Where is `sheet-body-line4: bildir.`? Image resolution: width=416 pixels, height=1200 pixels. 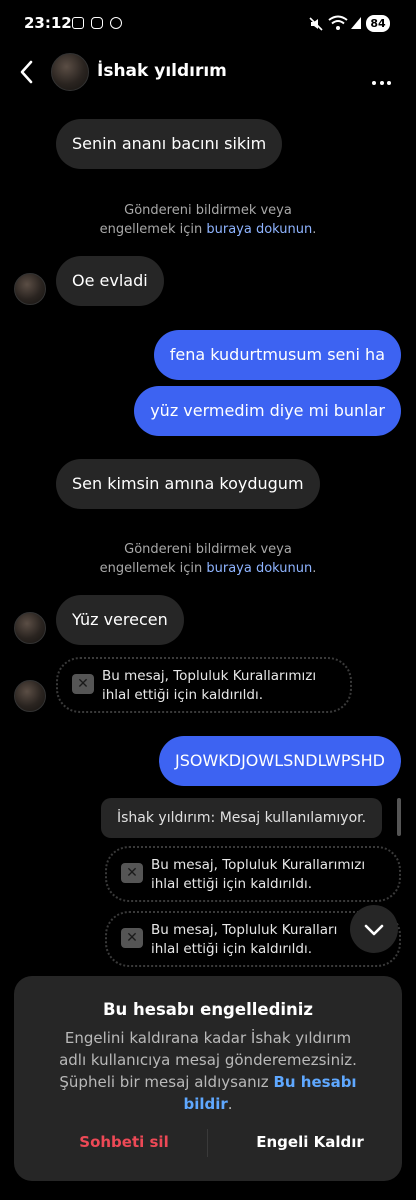
sheet-body-line4: bildir. is located at coordinates (208, 1104).